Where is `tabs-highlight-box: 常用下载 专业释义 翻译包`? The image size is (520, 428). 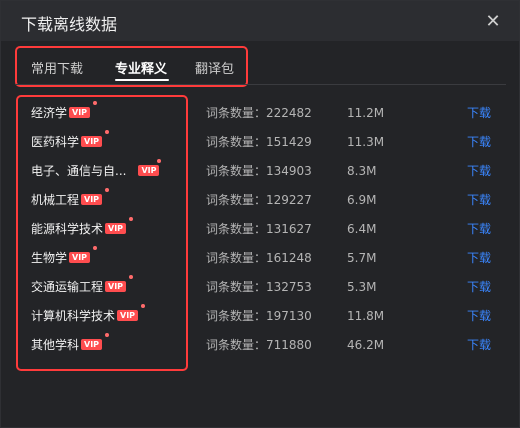
tabs-highlight-box: 常用下载 专业释义 翻译包 is located at coordinates (131, 66).